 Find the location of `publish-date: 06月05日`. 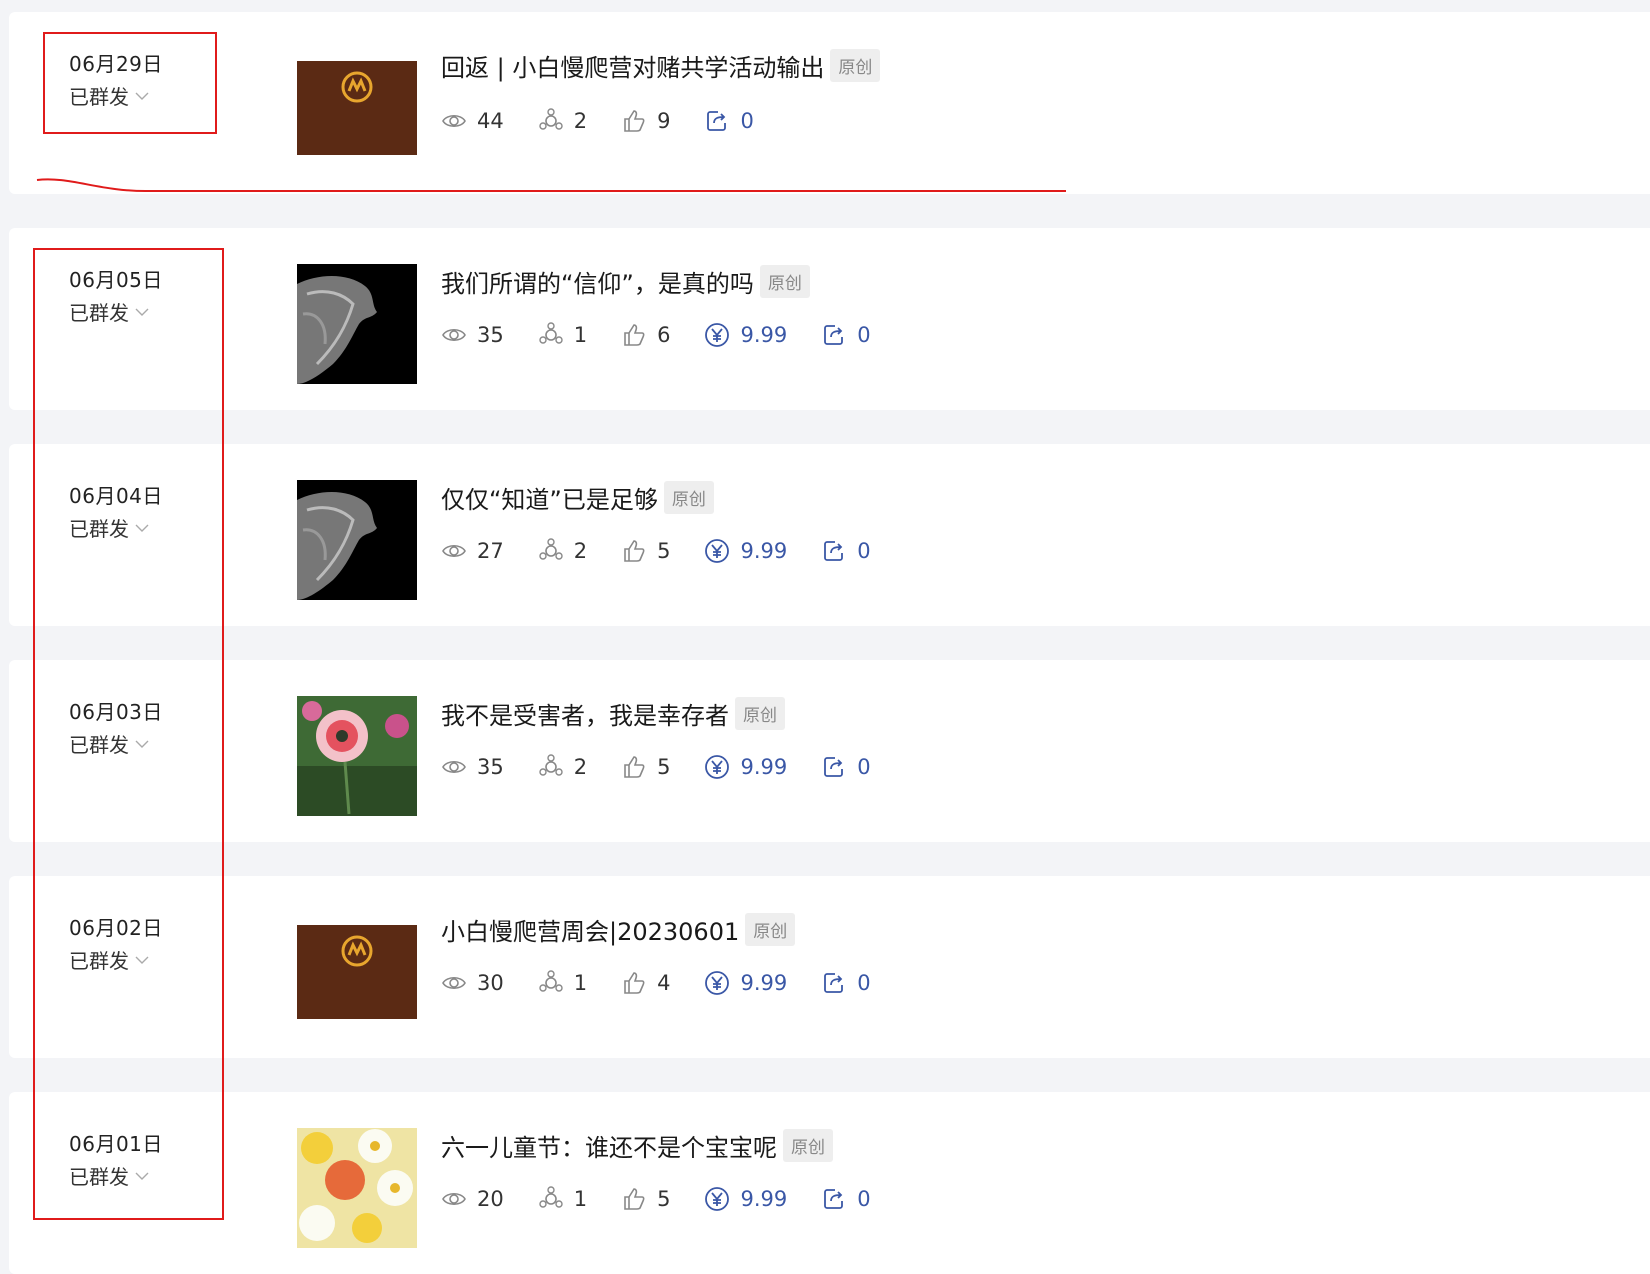

publish-date: 06月05日 is located at coordinates (116, 280).